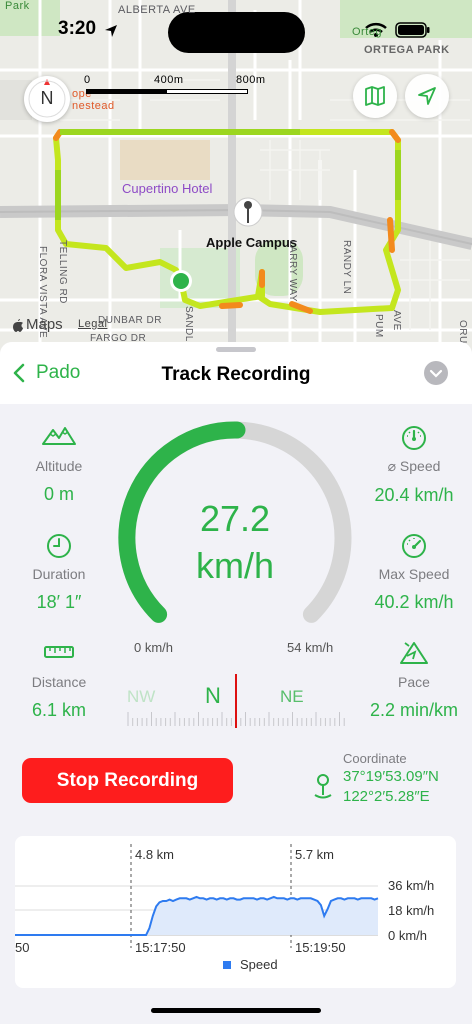  Describe the element at coordinates (92, 324) in the screenshot. I see `legal-link: Legal` at that location.